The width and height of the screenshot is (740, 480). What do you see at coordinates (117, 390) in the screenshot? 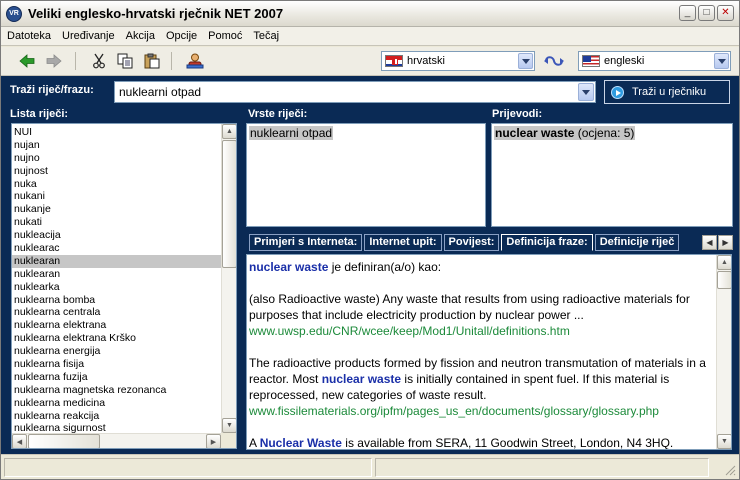
I see `list-item: nuklearna magnetska rezonanca` at bounding box center [117, 390].